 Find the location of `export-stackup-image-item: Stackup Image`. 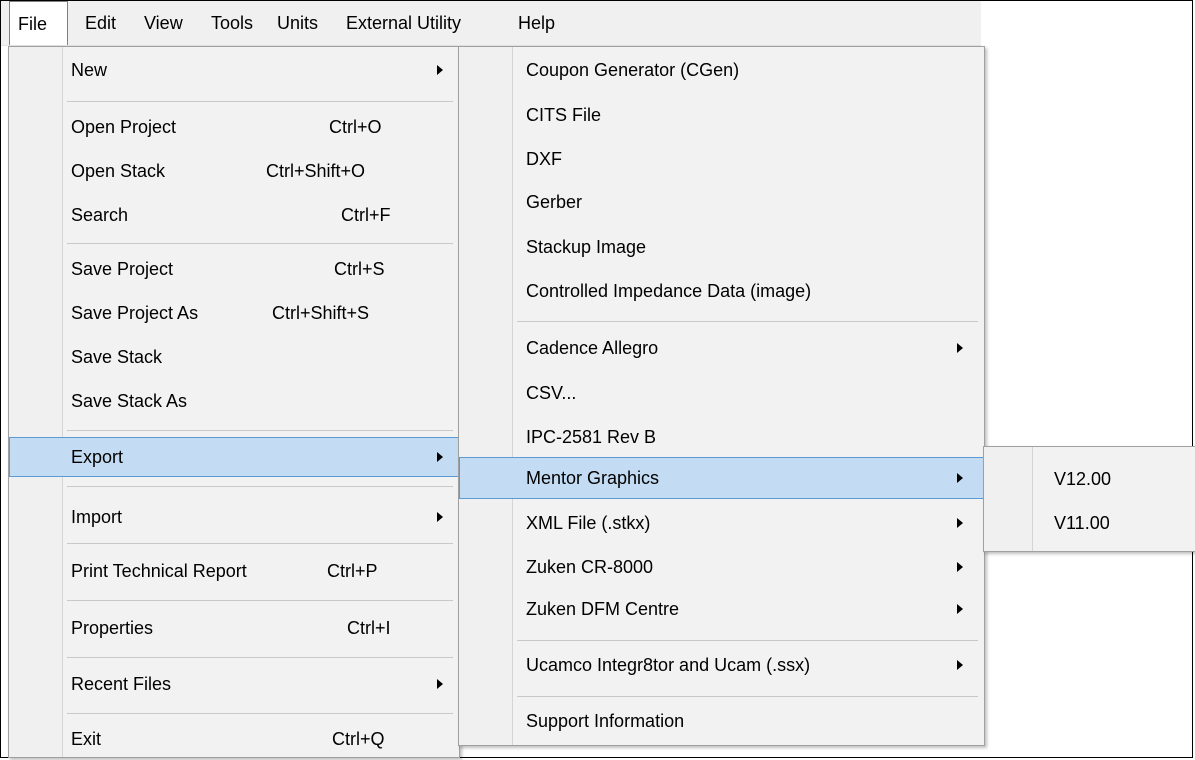

export-stackup-image-item: Stackup Image is located at coordinates (721, 247).